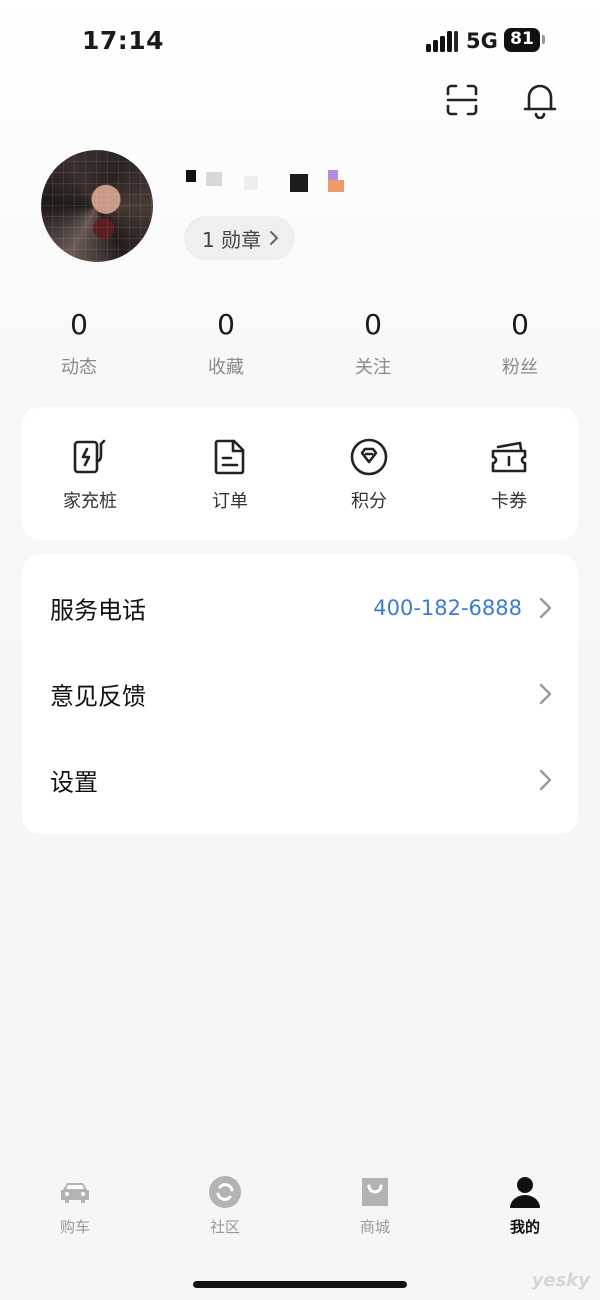 This screenshot has width=600, height=1300. I want to click on medal-badge: 1 勋章, so click(240, 238).